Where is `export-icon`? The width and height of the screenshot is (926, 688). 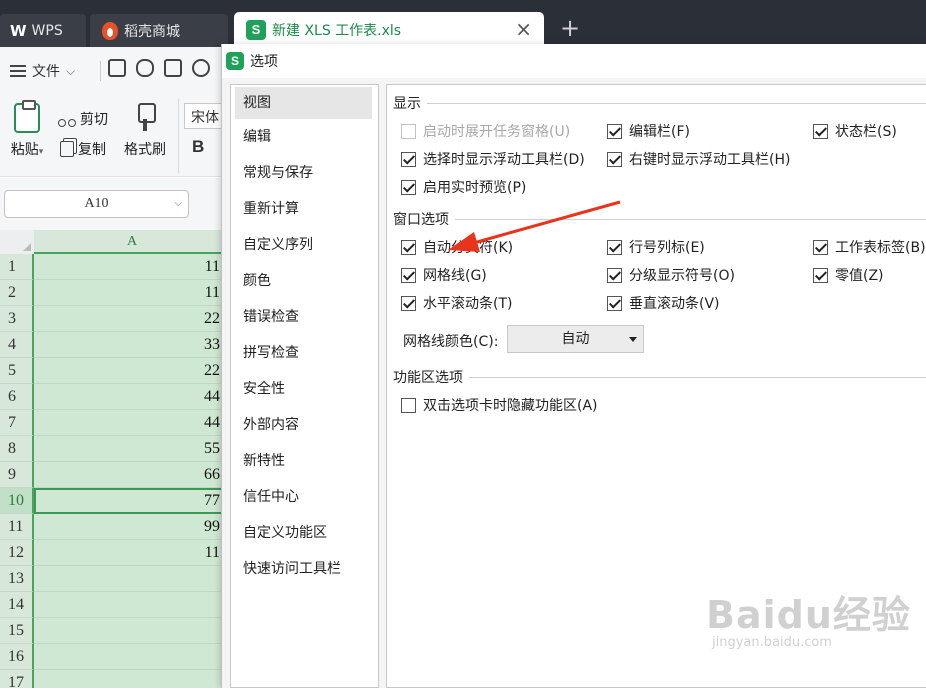
export-icon is located at coordinates (145, 68).